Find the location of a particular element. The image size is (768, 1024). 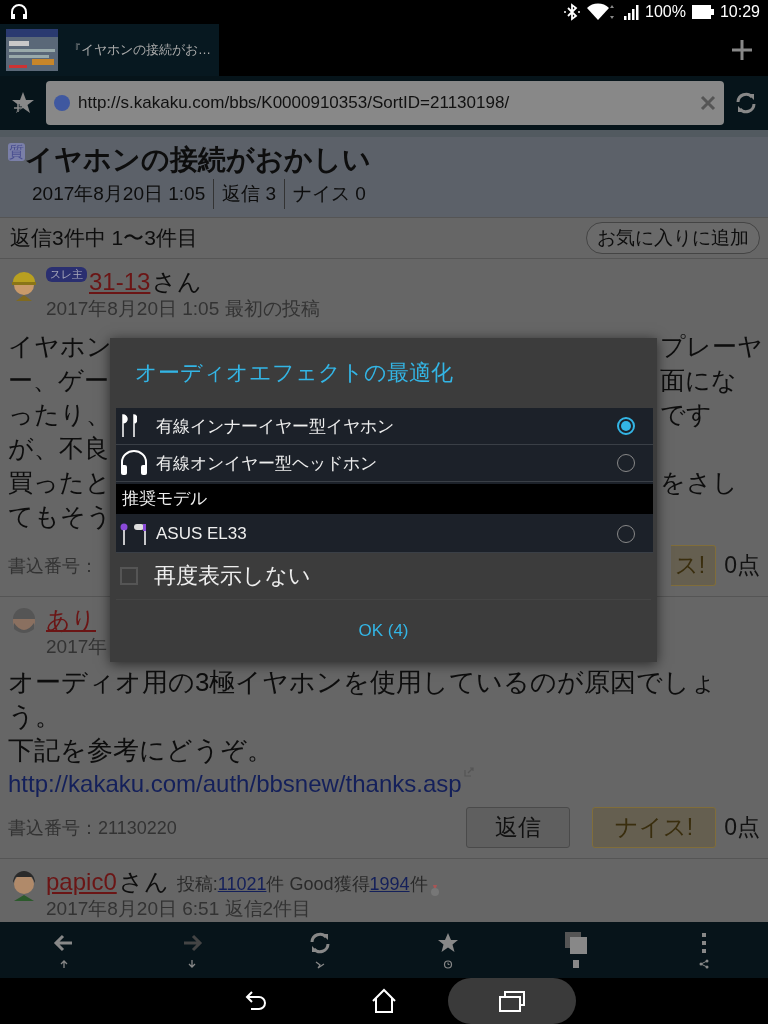

dialog-title: オーディオエフェクトの最適化 is located at coordinates (294, 373).